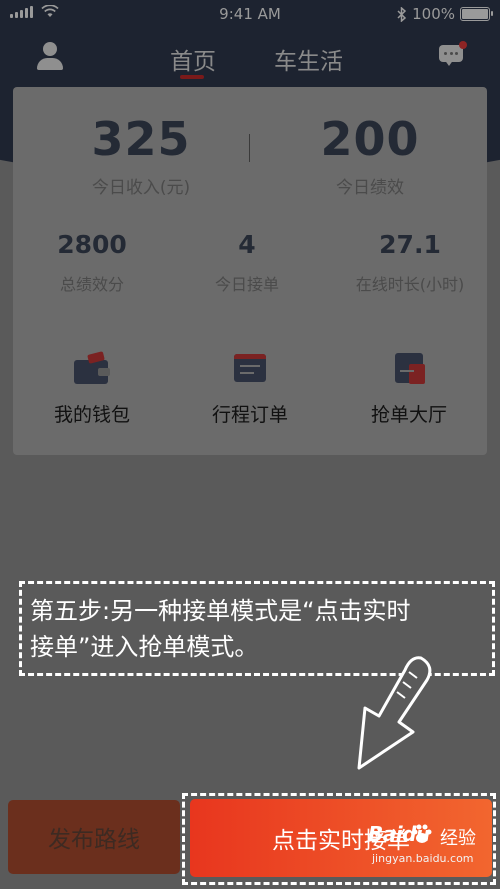 This screenshot has height=889, width=500. I want to click on trip-orders-label: 行程订单, so click(249, 415).